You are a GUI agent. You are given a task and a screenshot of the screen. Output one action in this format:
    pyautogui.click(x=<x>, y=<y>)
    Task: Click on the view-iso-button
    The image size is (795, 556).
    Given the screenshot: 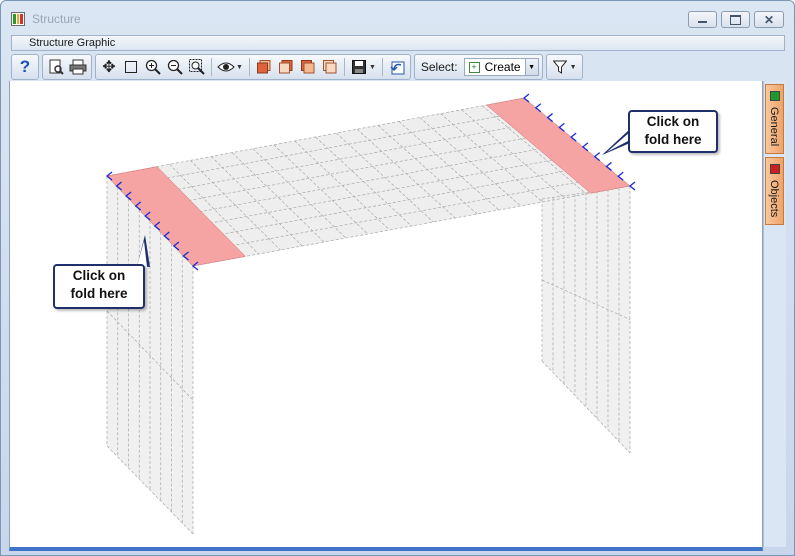 What is the action you would take?
    pyautogui.click(x=330, y=67)
    